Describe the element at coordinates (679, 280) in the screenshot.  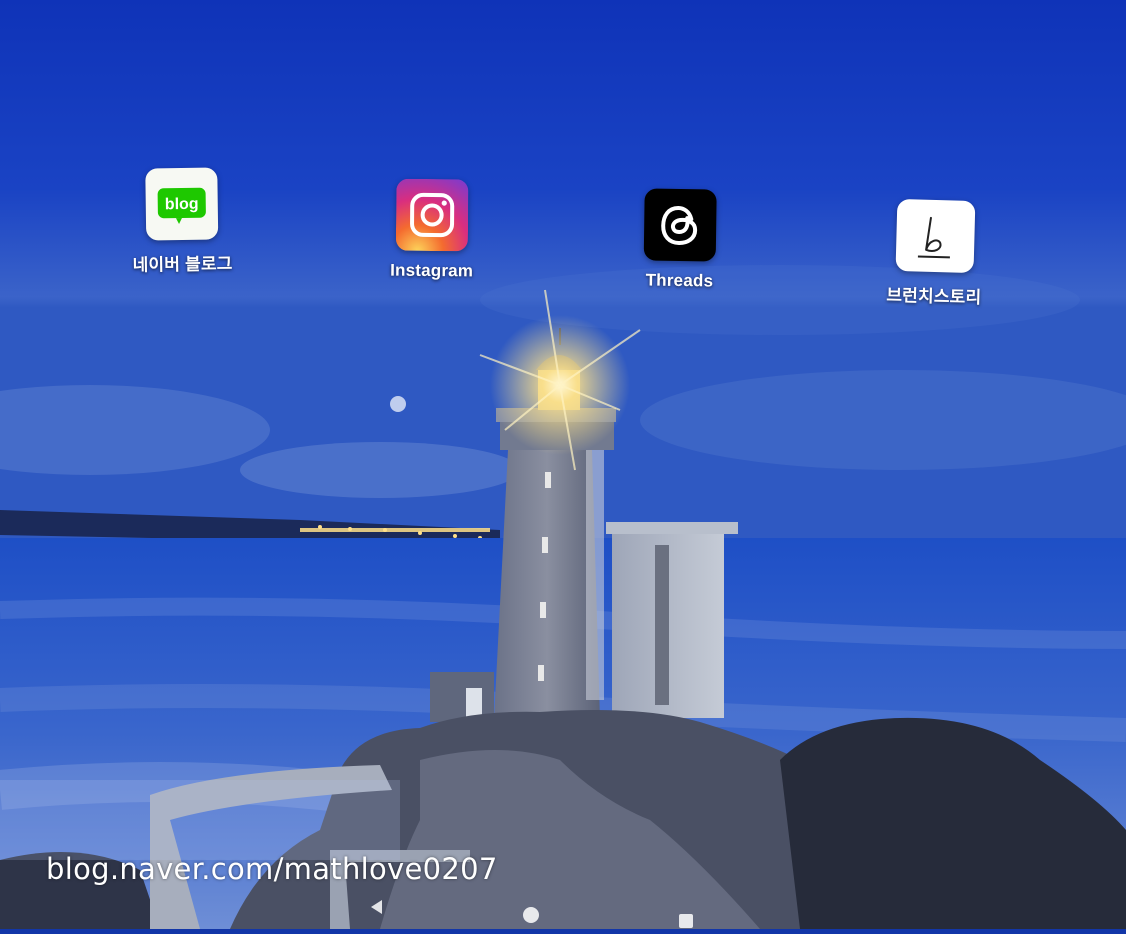
I see `app-label-threads: Threads` at that location.